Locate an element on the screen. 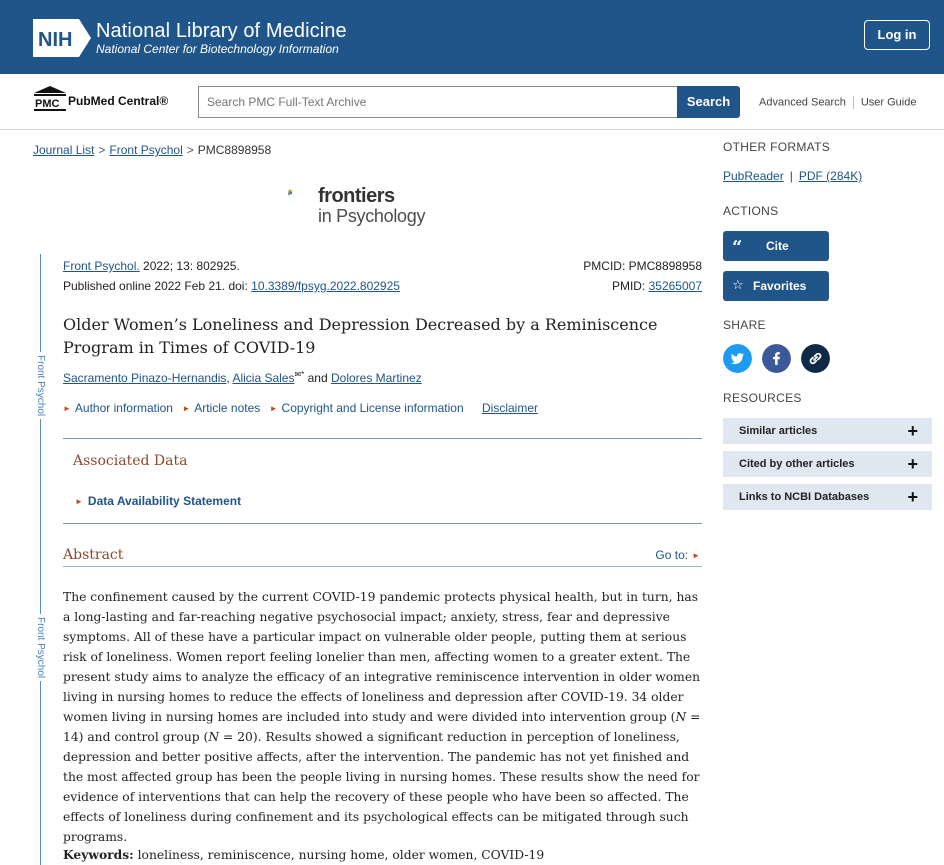  author-information-toggle: ► Author information is located at coordinates (118, 408).